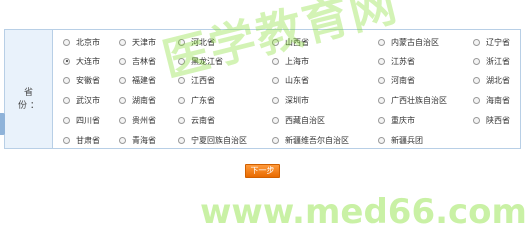 The width and height of the screenshot is (525, 240). What do you see at coordinates (88, 80) in the screenshot?
I see `province-option-label: 安徽省` at bounding box center [88, 80].